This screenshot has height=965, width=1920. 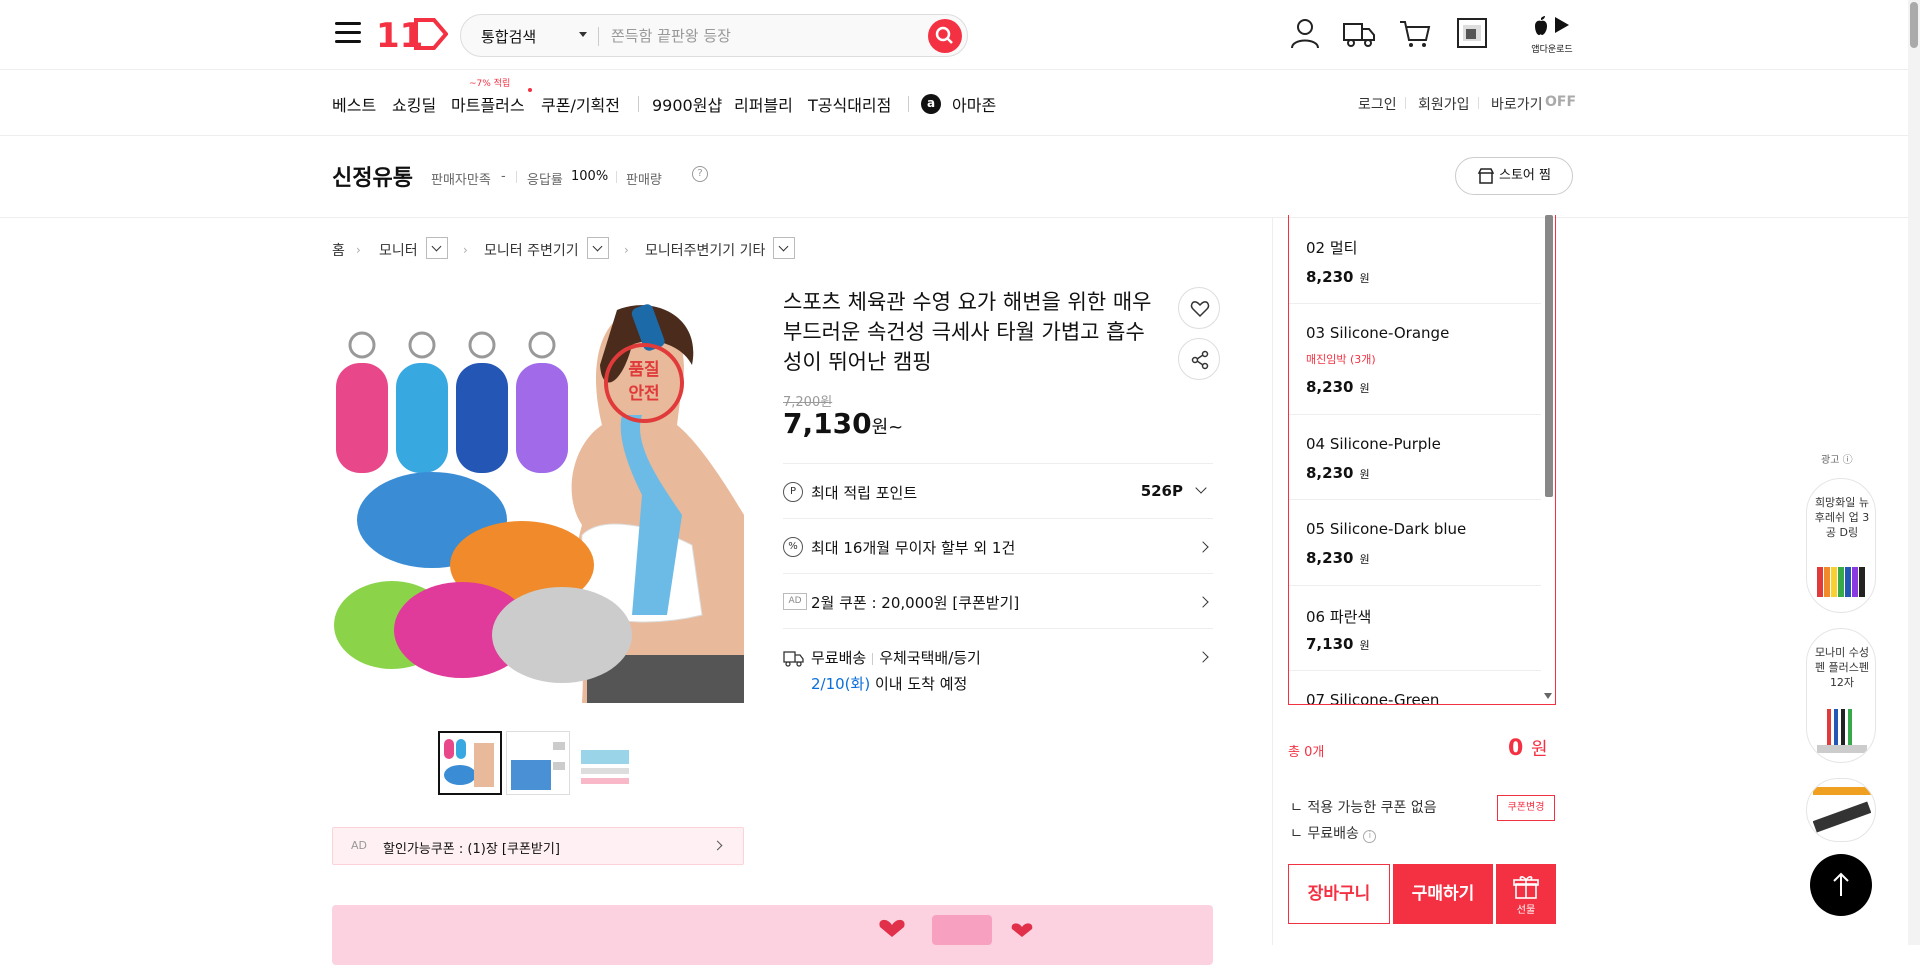 I want to click on free-shipping: 무료배송, so click(x=839, y=658).